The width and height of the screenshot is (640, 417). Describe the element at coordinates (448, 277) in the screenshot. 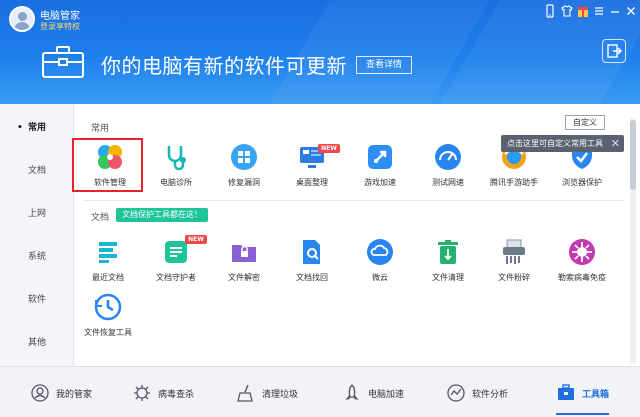

I see `tool-label: 文件清理` at that location.